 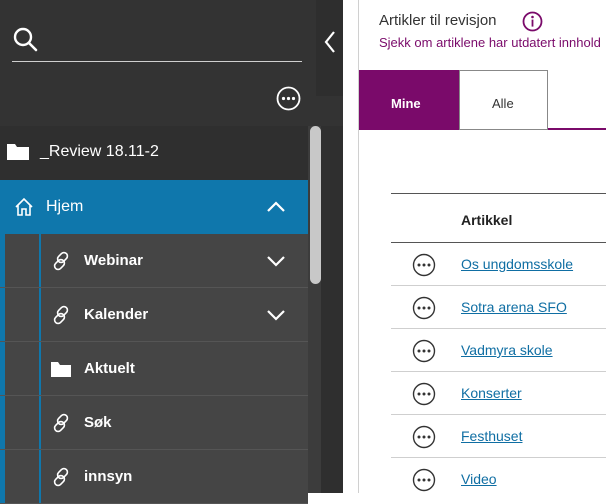 I want to click on article-link: Vadmyra skole, so click(x=507, y=350).